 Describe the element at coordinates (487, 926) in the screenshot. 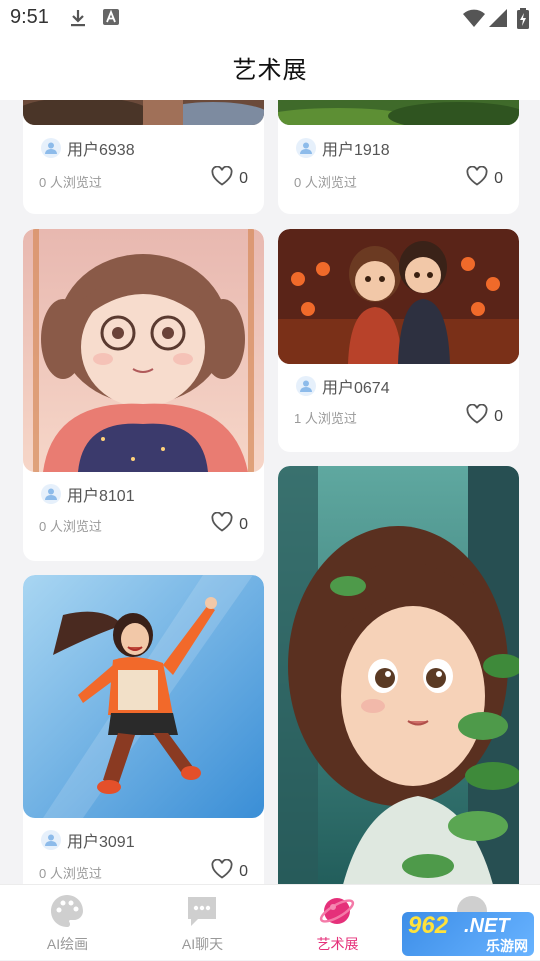

I see `watermark-net: .NET` at that location.